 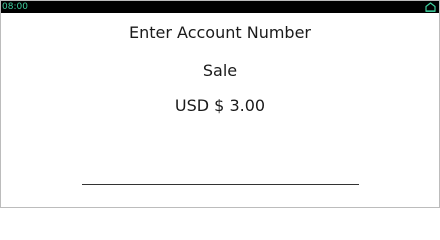 I want to click on status-bar: 08:00, so click(x=220, y=7).